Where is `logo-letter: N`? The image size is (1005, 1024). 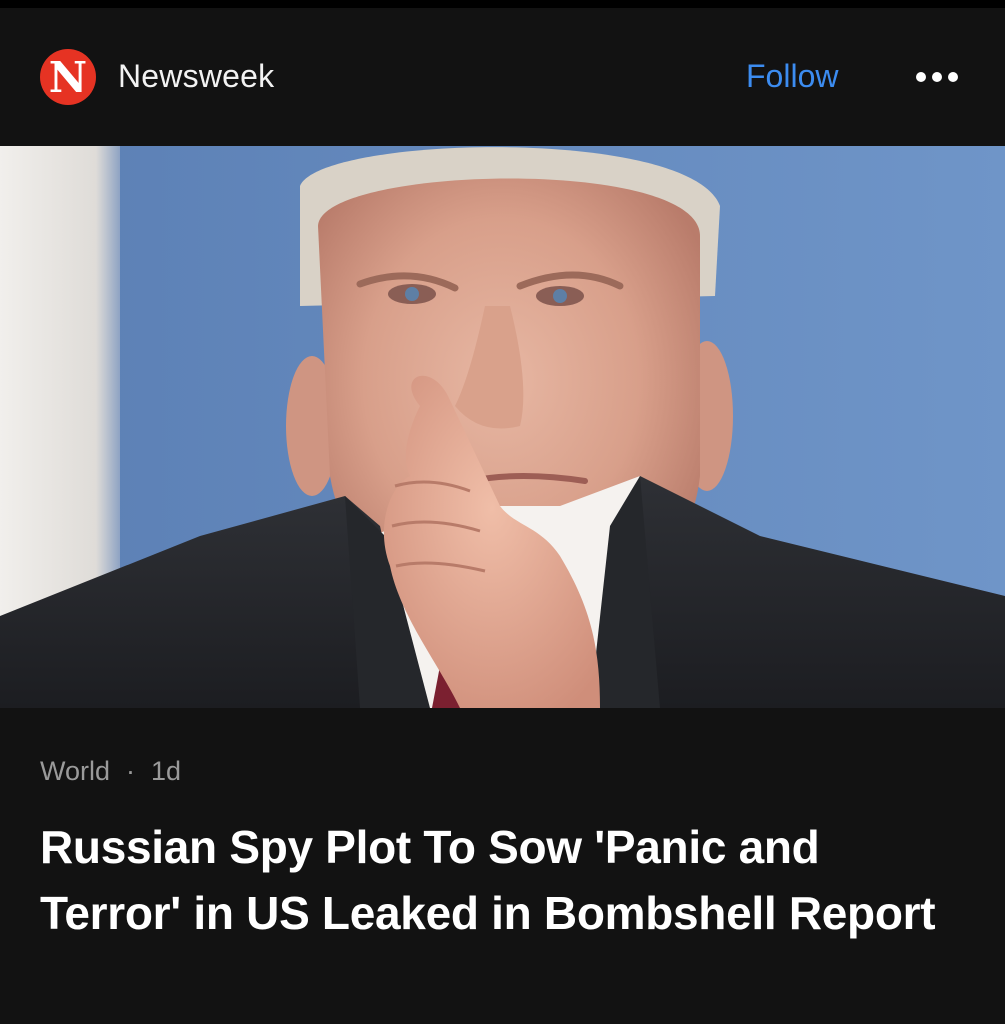 logo-letter: N is located at coordinates (68, 77).